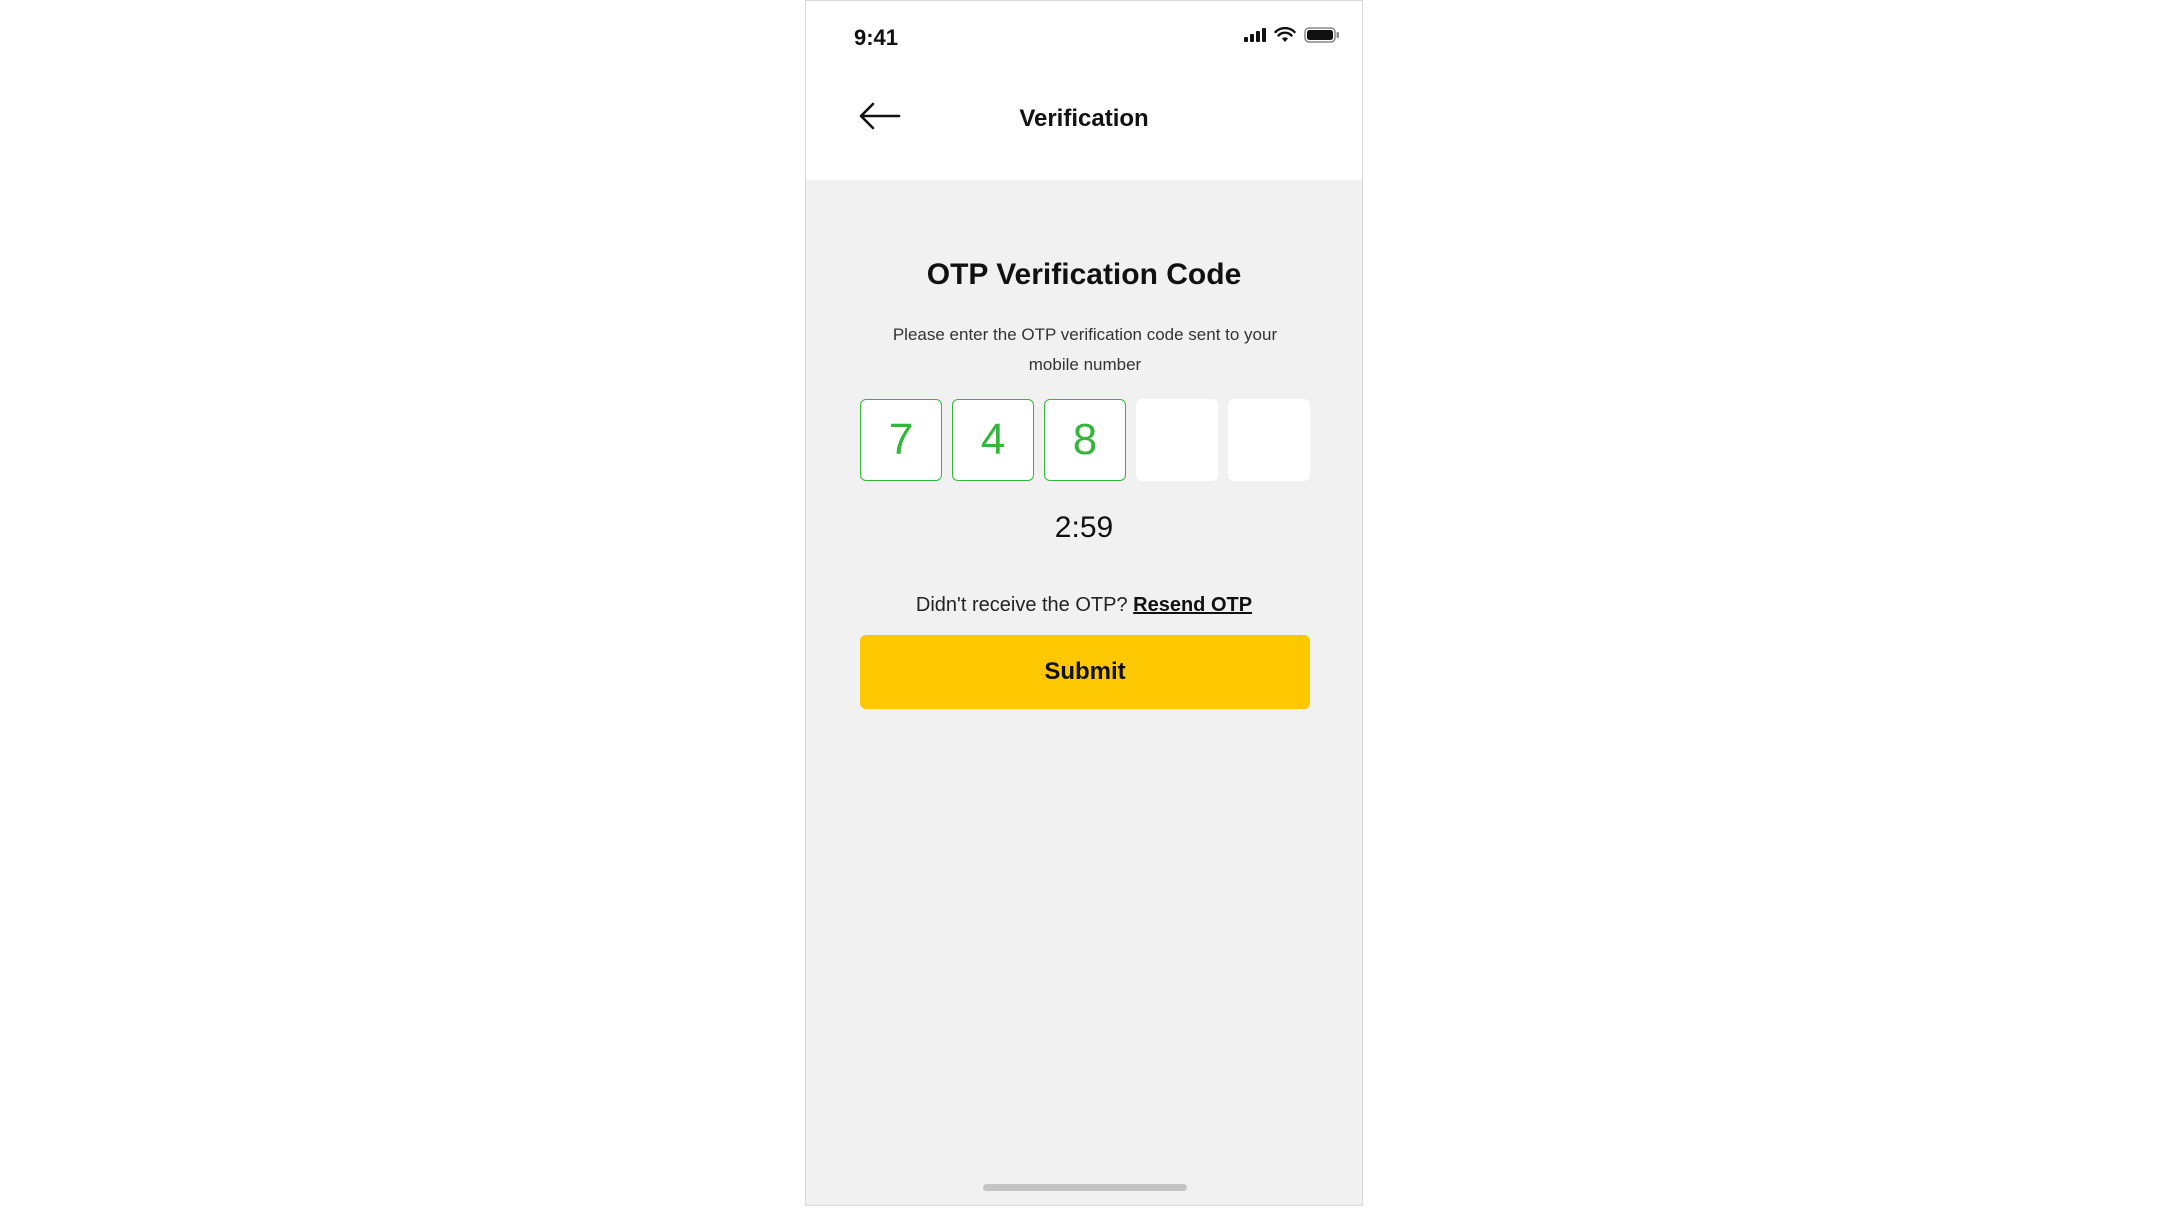 This screenshot has width=2170, height=1208. Describe the element at coordinates (901, 440) in the screenshot. I see `otp-digit-1: 7` at that location.